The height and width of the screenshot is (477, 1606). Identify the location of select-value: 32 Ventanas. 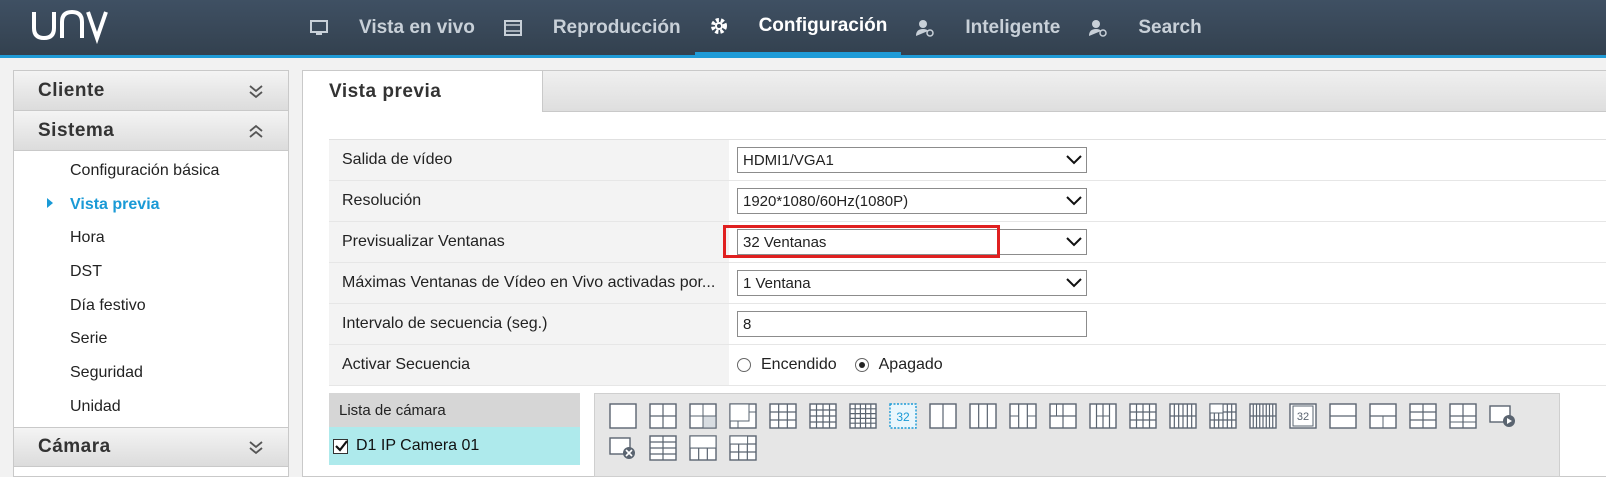
(785, 242).